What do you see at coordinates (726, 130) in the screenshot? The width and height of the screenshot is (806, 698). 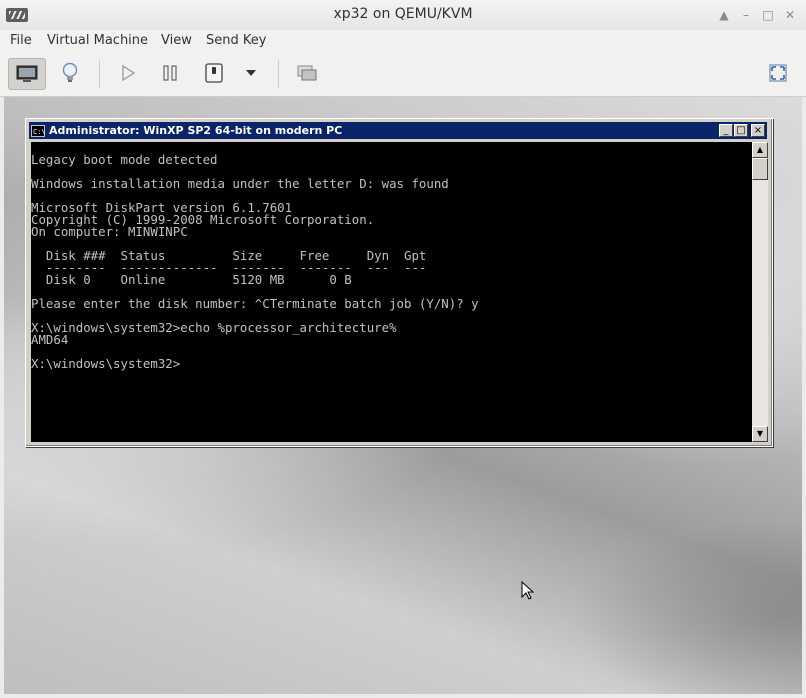 I see `cmd-minimize-button: _` at bounding box center [726, 130].